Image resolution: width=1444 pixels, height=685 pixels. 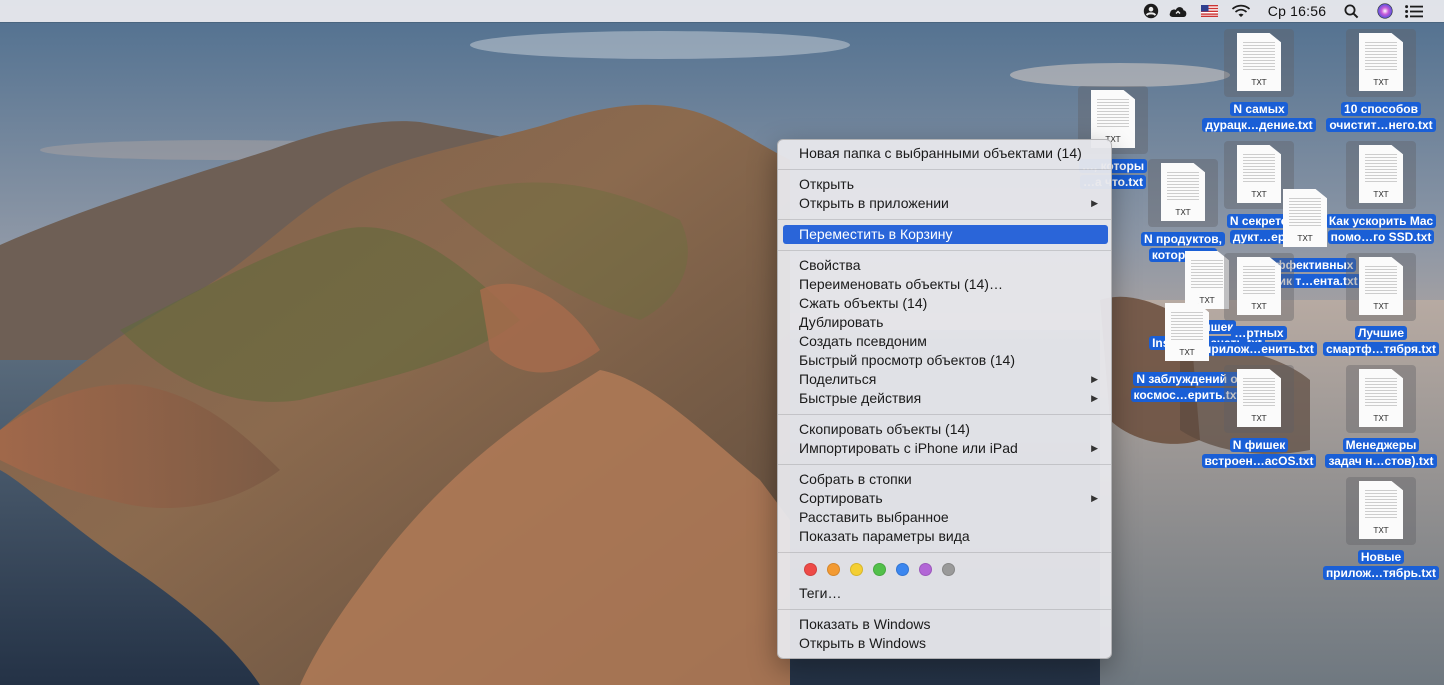 I want to click on menubar-clock: Ср 16:56, so click(x=1297, y=11).